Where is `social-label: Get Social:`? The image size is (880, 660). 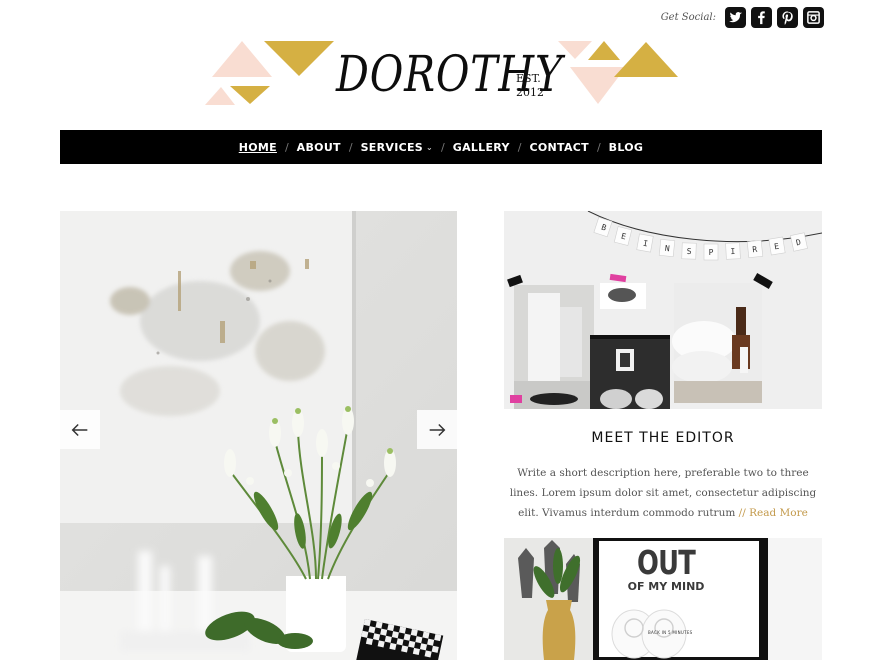 social-label: Get Social: is located at coordinates (688, 17).